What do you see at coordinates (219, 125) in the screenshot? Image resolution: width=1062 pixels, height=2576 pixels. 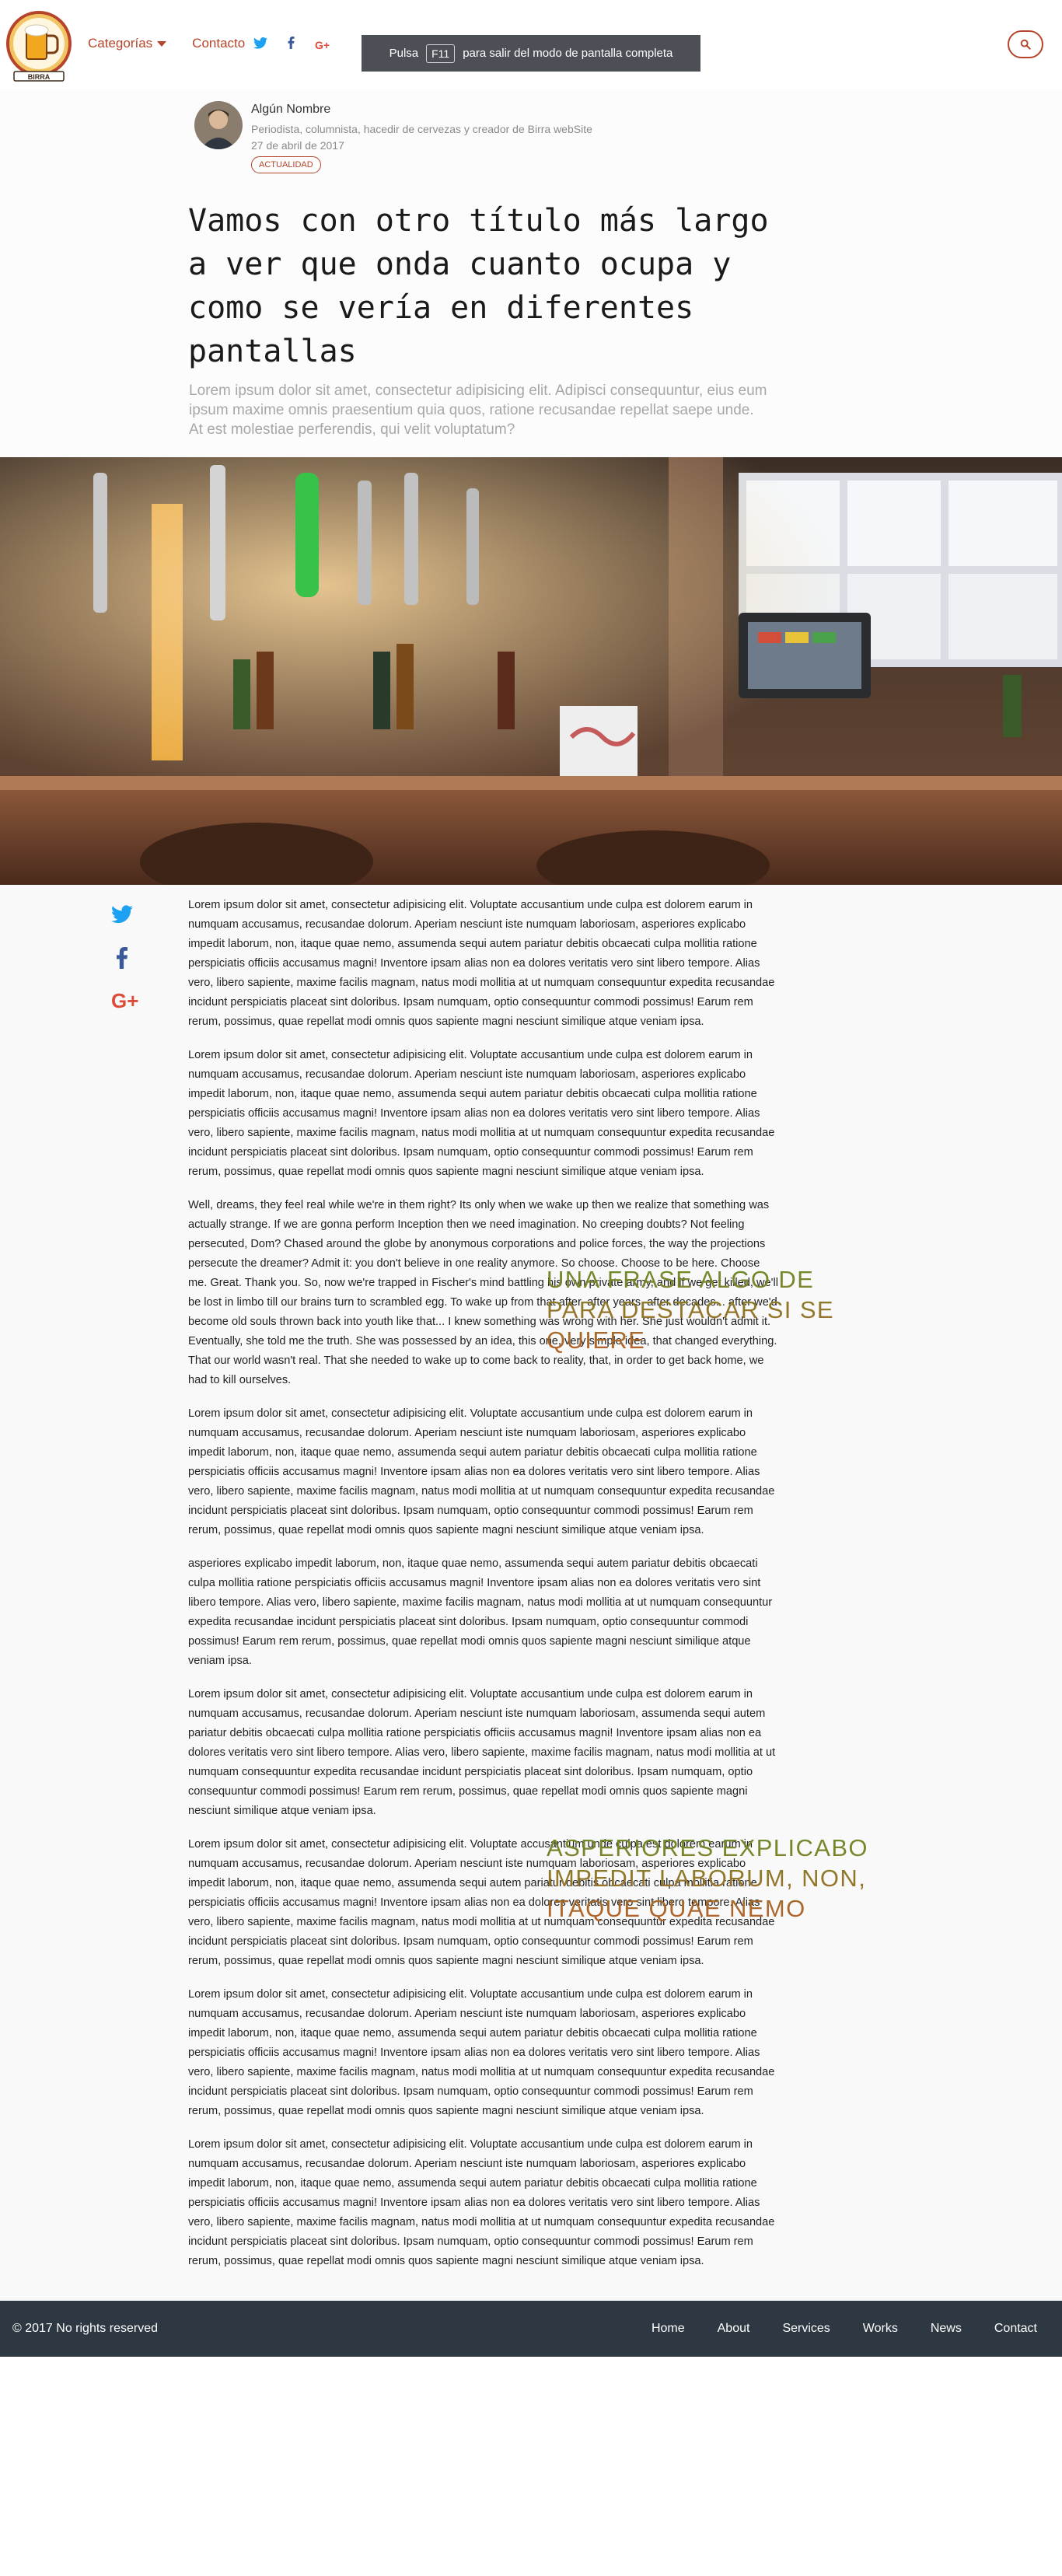 I see `avatar` at bounding box center [219, 125].